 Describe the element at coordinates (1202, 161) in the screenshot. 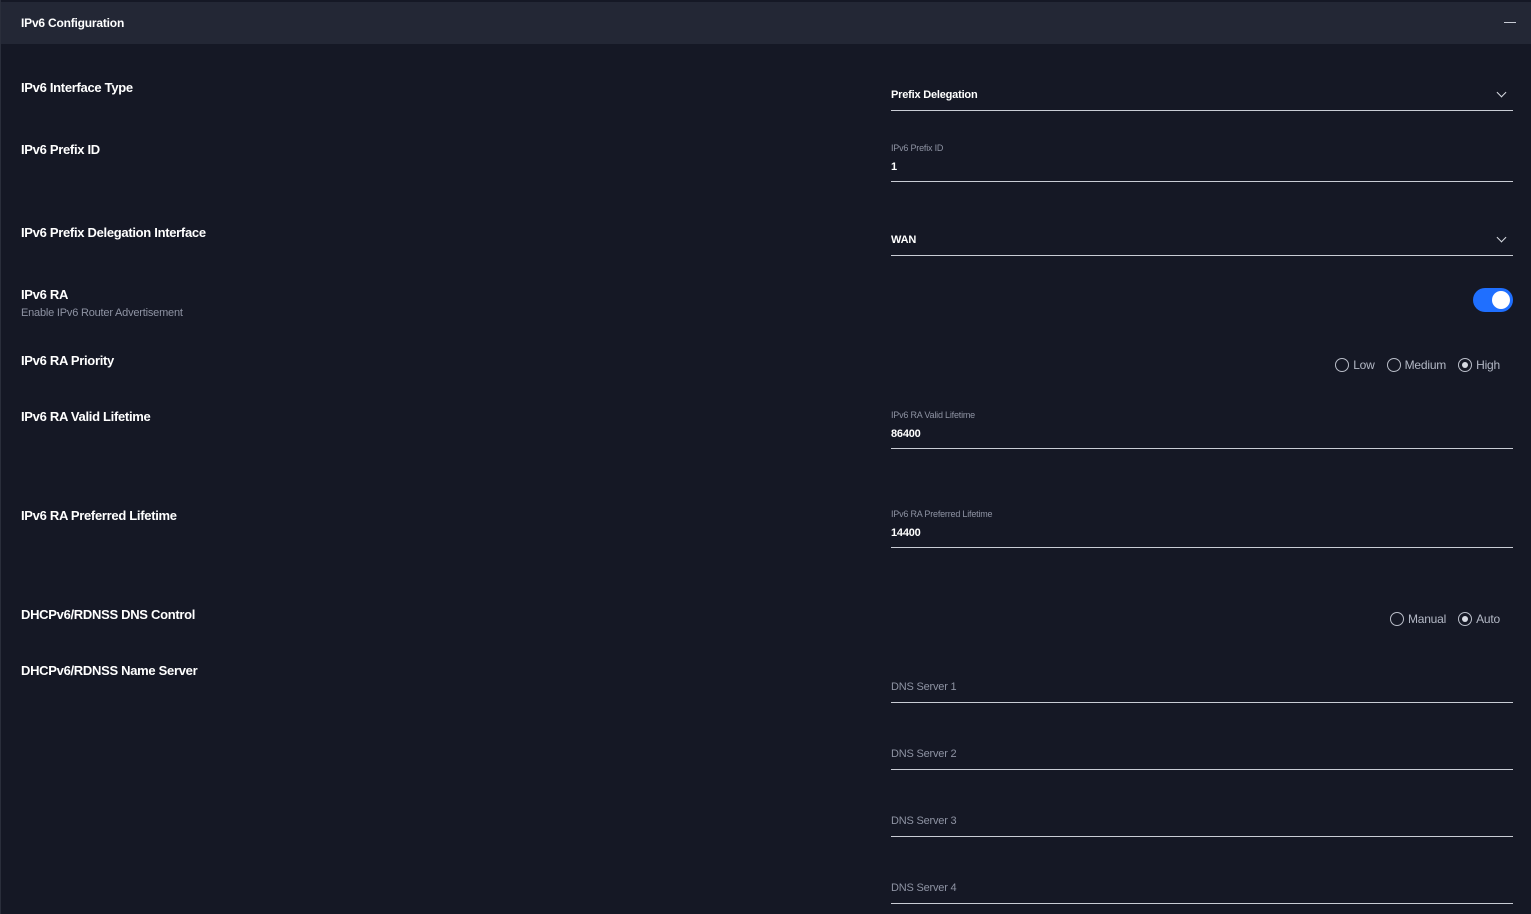

I see `prefix-id-input: IPv6 Prefix ID 1` at that location.